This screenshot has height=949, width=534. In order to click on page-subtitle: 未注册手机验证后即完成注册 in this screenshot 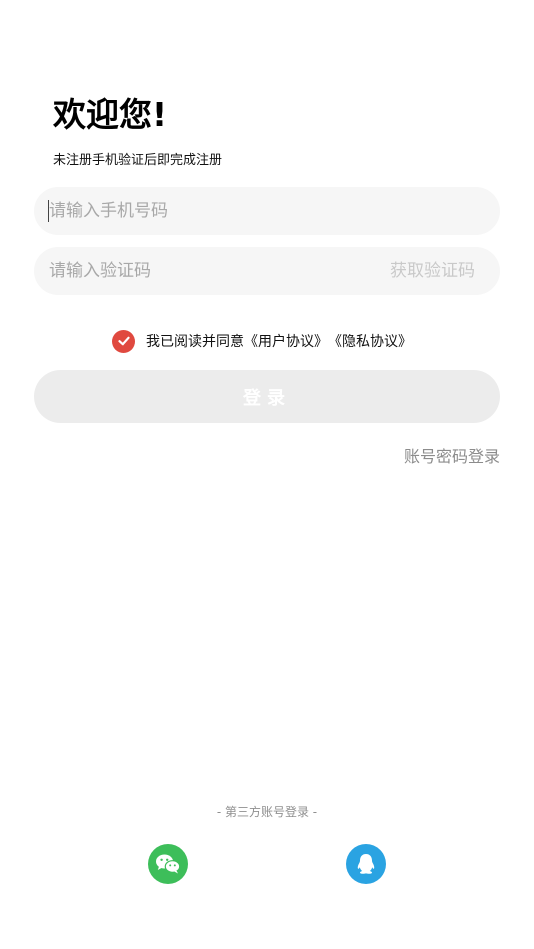, I will do `click(138, 160)`.